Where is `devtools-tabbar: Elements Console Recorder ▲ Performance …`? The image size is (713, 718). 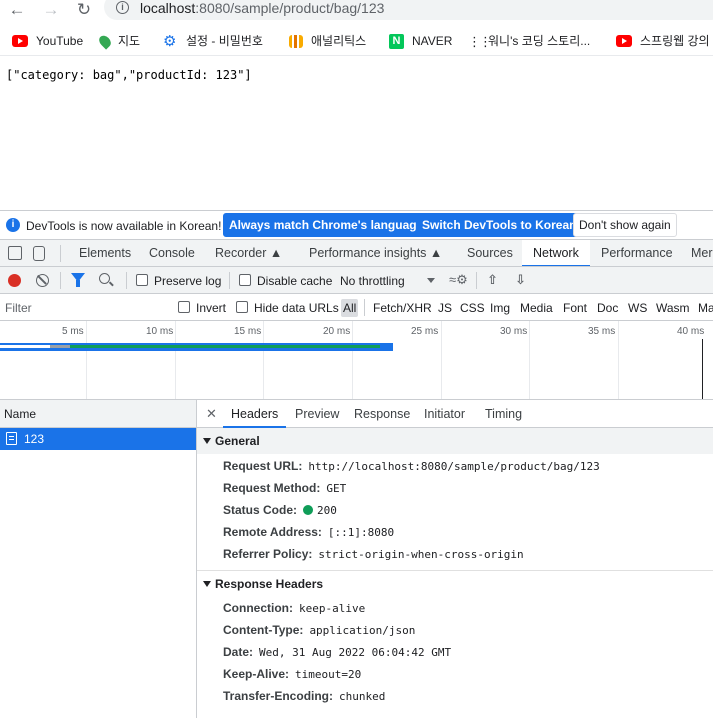 devtools-tabbar: Elements Console Recorder ▲ Performance … is located at coordinates (356, 253).